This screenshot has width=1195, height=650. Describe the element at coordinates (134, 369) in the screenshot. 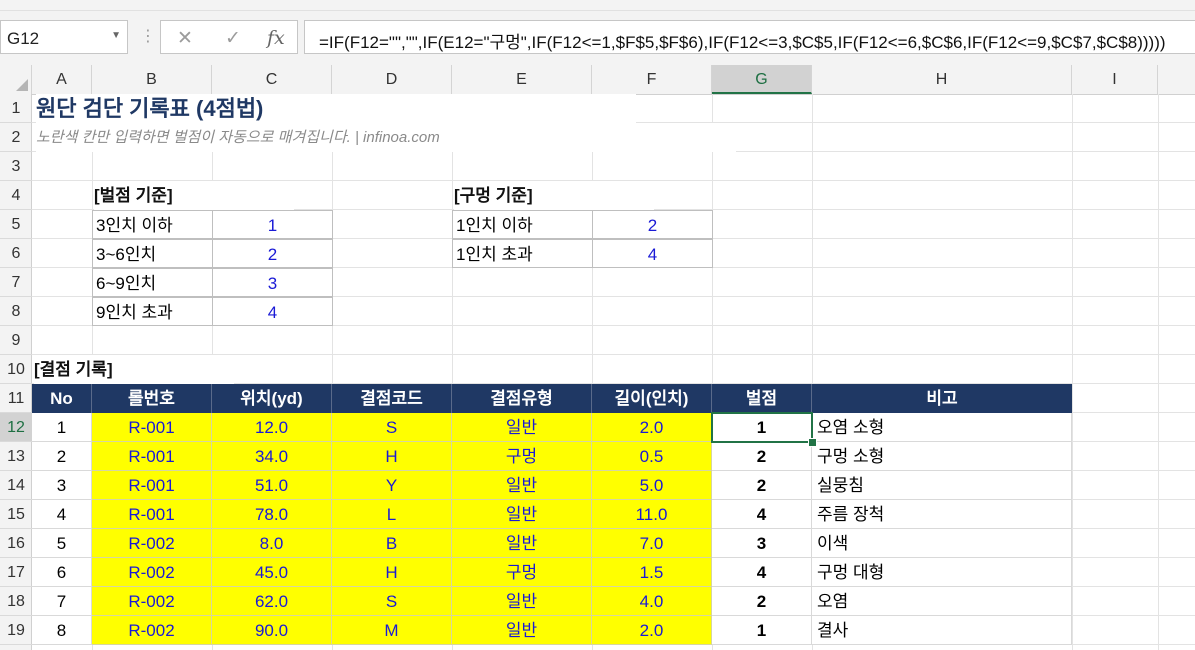

I see `defect-log-header: [결점 기록]` at that location.